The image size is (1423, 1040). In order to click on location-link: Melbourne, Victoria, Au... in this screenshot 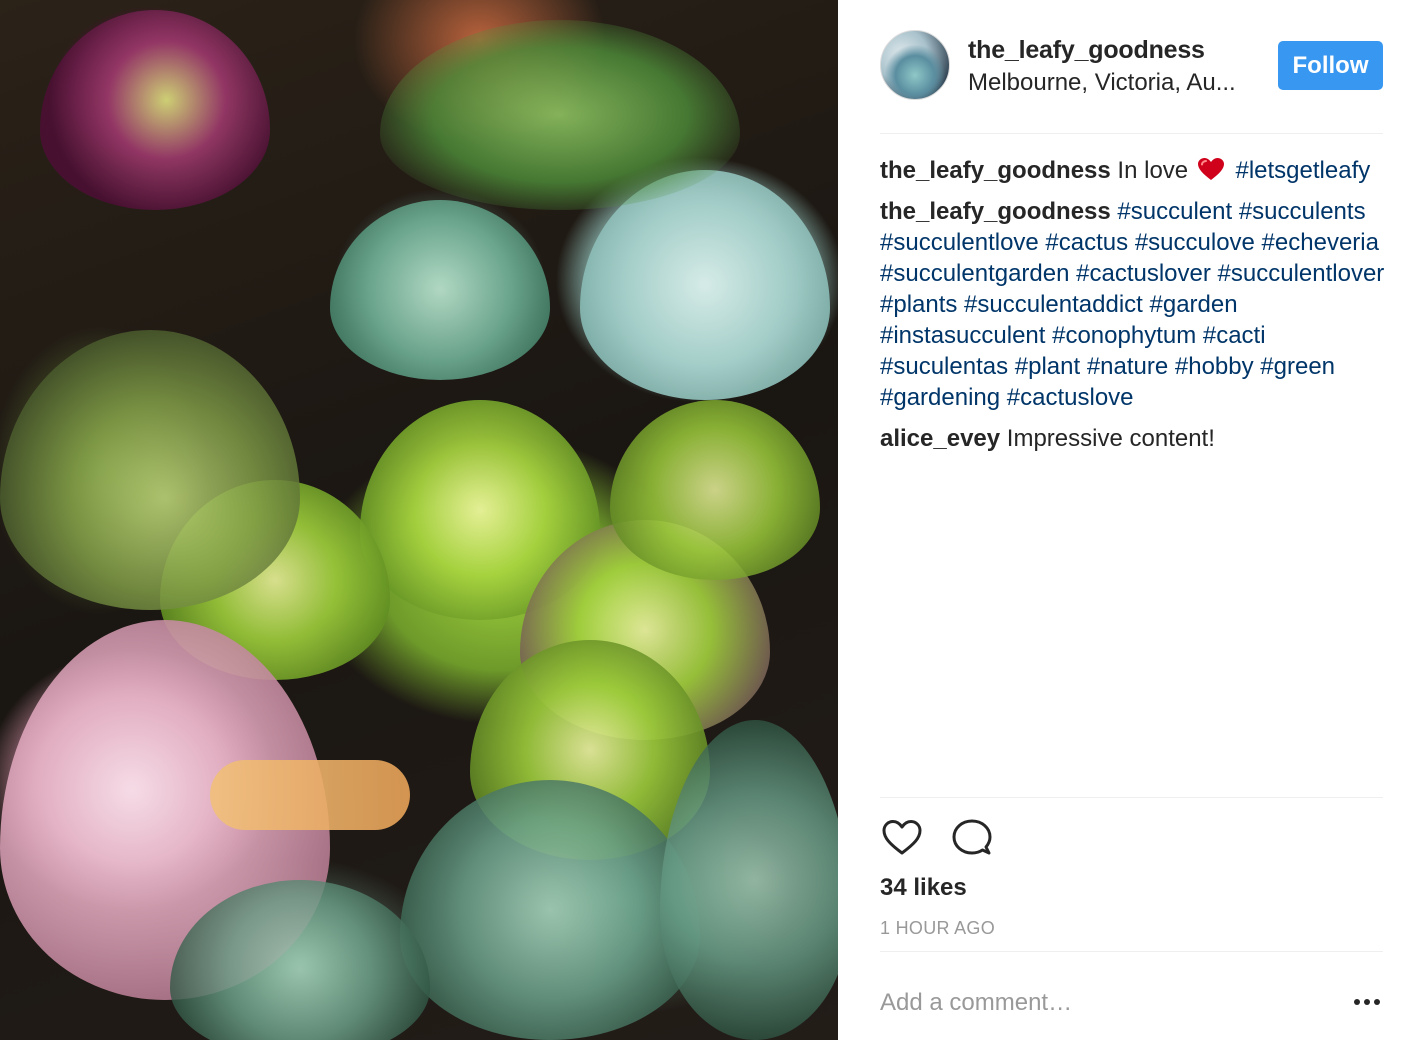, I will do `click(1108, 83)`.